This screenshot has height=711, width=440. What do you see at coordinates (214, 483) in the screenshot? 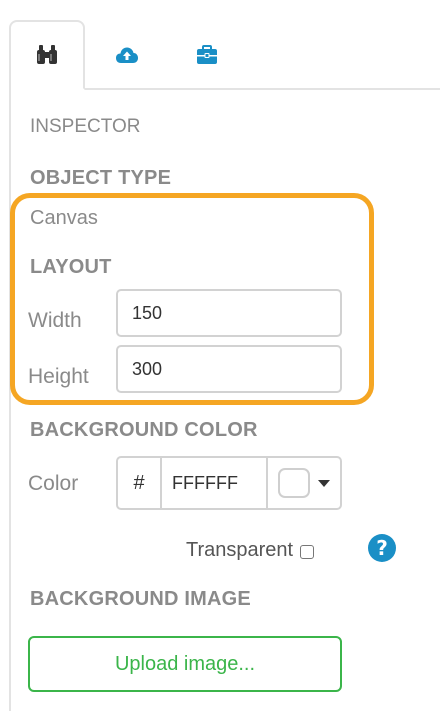
I see `color-hex-input` at bounding box center [214, 483].